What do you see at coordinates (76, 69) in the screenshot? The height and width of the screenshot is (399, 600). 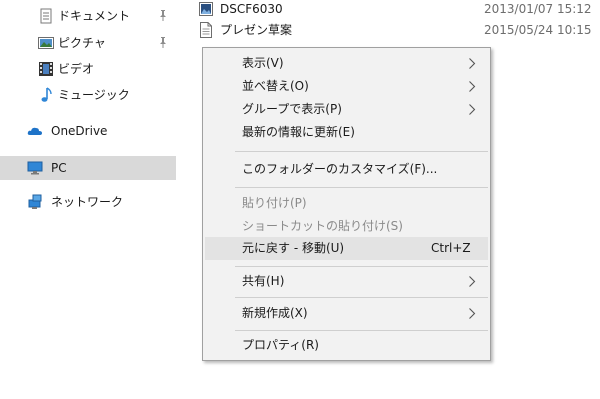 I see `nav-label-videos: ビデオ` at bounding box center [76, 69].